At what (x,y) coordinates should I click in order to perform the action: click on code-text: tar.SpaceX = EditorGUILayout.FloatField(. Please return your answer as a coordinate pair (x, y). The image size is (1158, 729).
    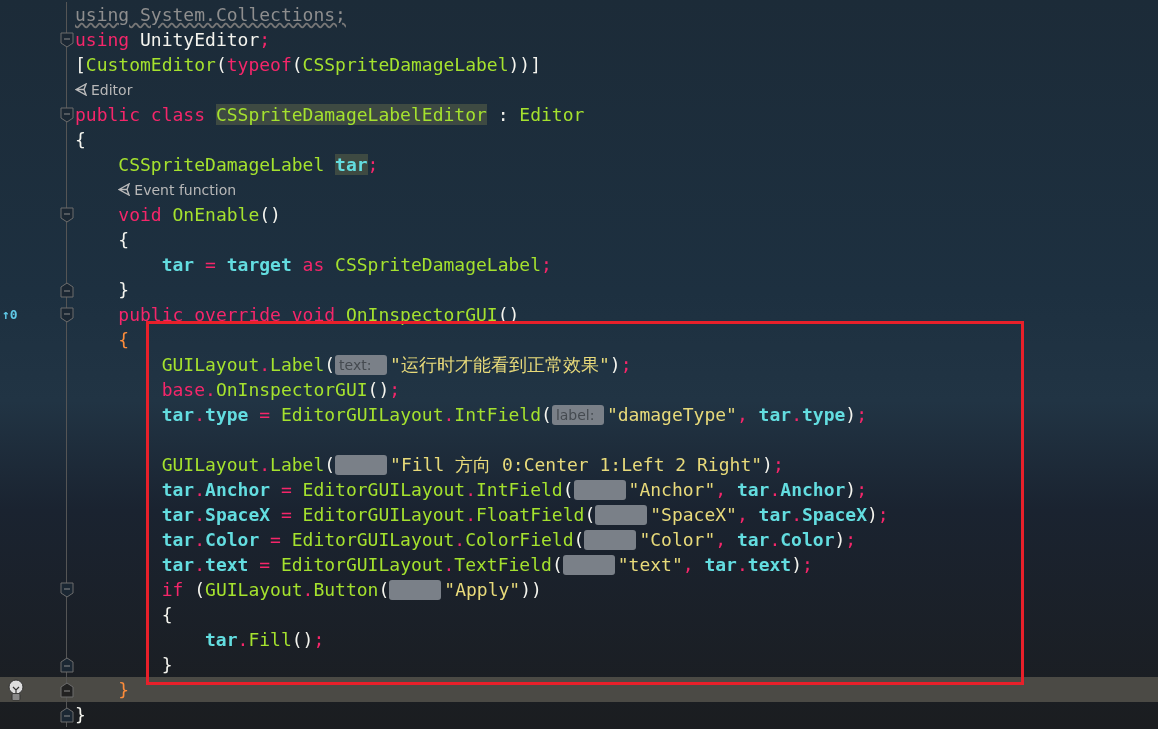
    Looking at the image, I should click on (378, 514).